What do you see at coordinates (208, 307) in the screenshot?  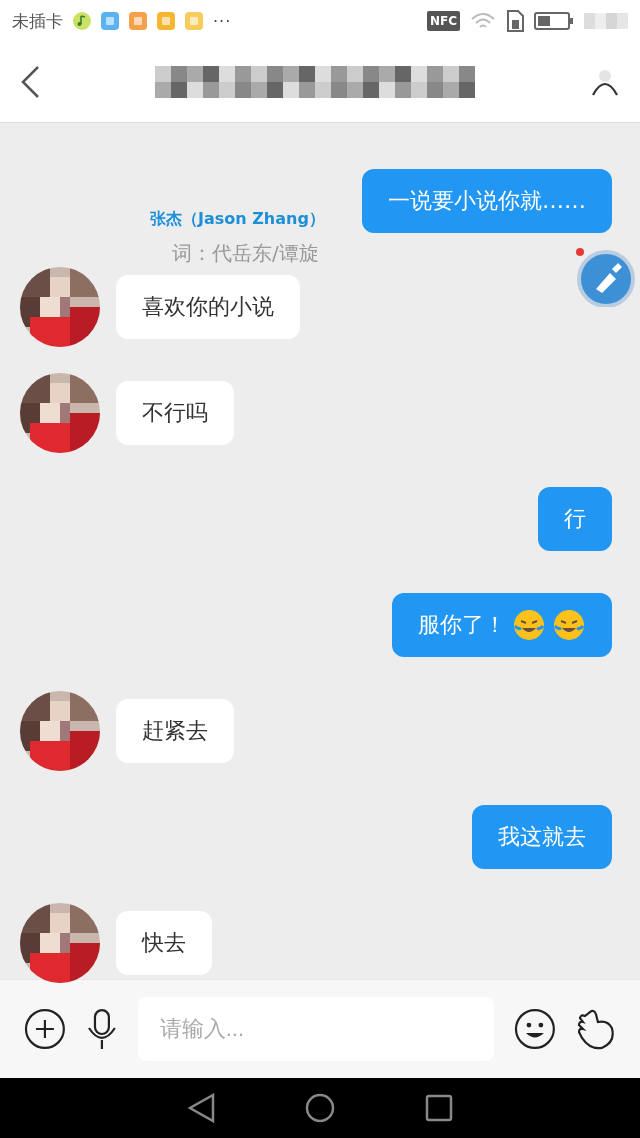 I see `message-bubble: 喜欢你的小说` at bounding box center [208, 307].